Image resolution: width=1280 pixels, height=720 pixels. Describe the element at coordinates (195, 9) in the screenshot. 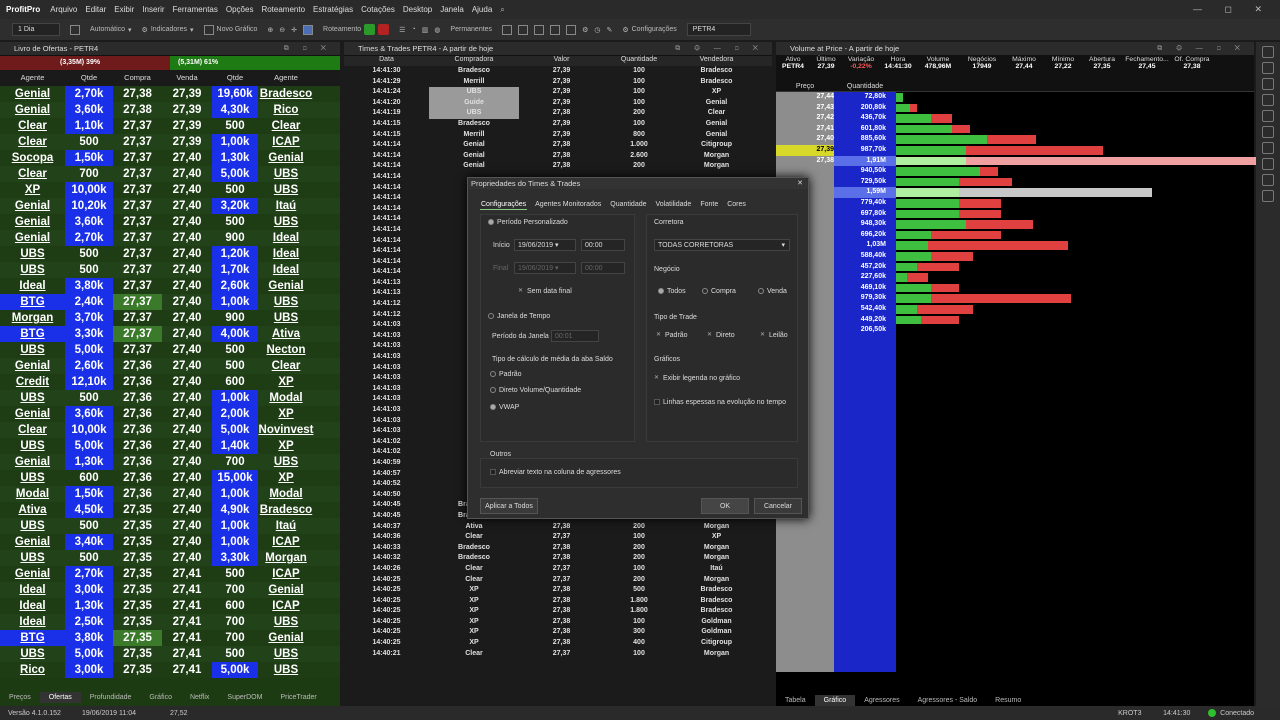

I see `menu-item: Ferramentas` at that location.